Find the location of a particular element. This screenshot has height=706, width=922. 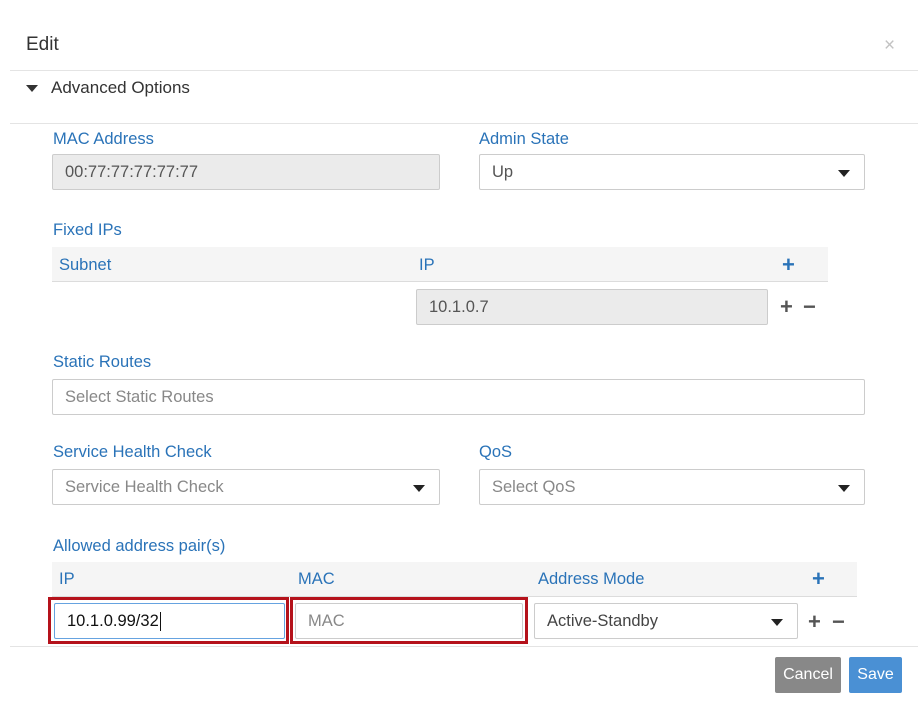

address-pairs-col-ip: IP is located at coordinates (67, 579).